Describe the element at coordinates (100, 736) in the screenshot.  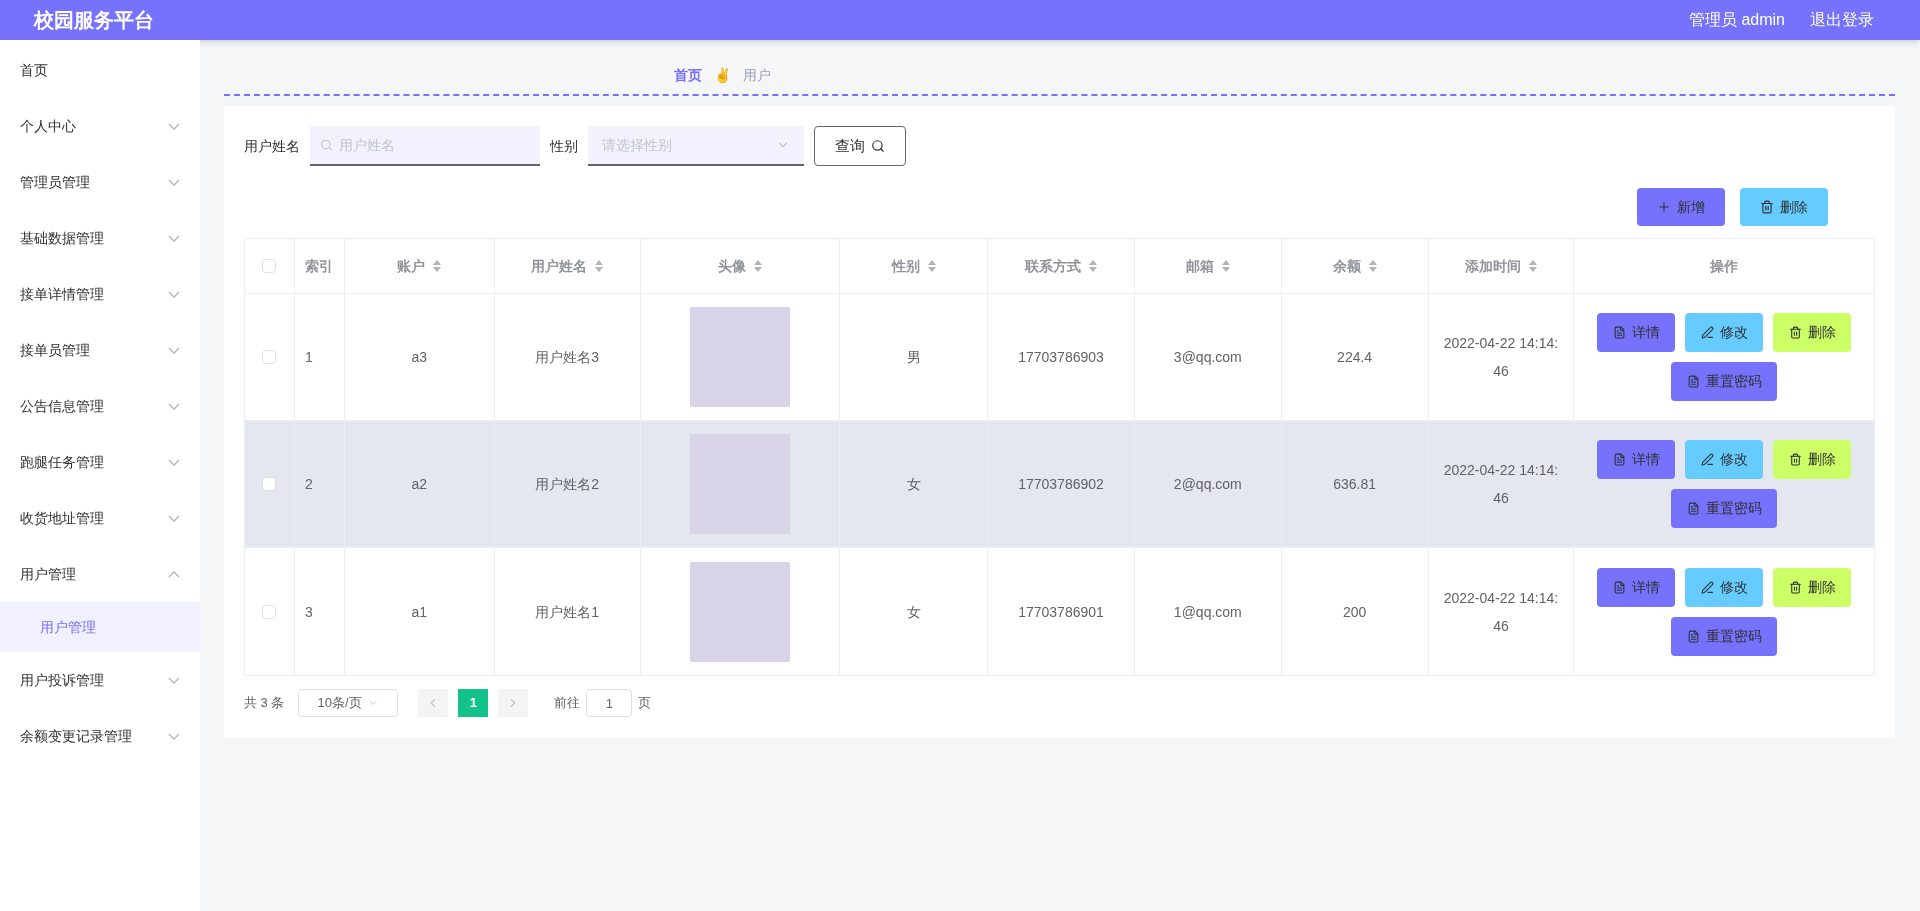
I see `sidebar-item: 余额变更记录管理` at that location.